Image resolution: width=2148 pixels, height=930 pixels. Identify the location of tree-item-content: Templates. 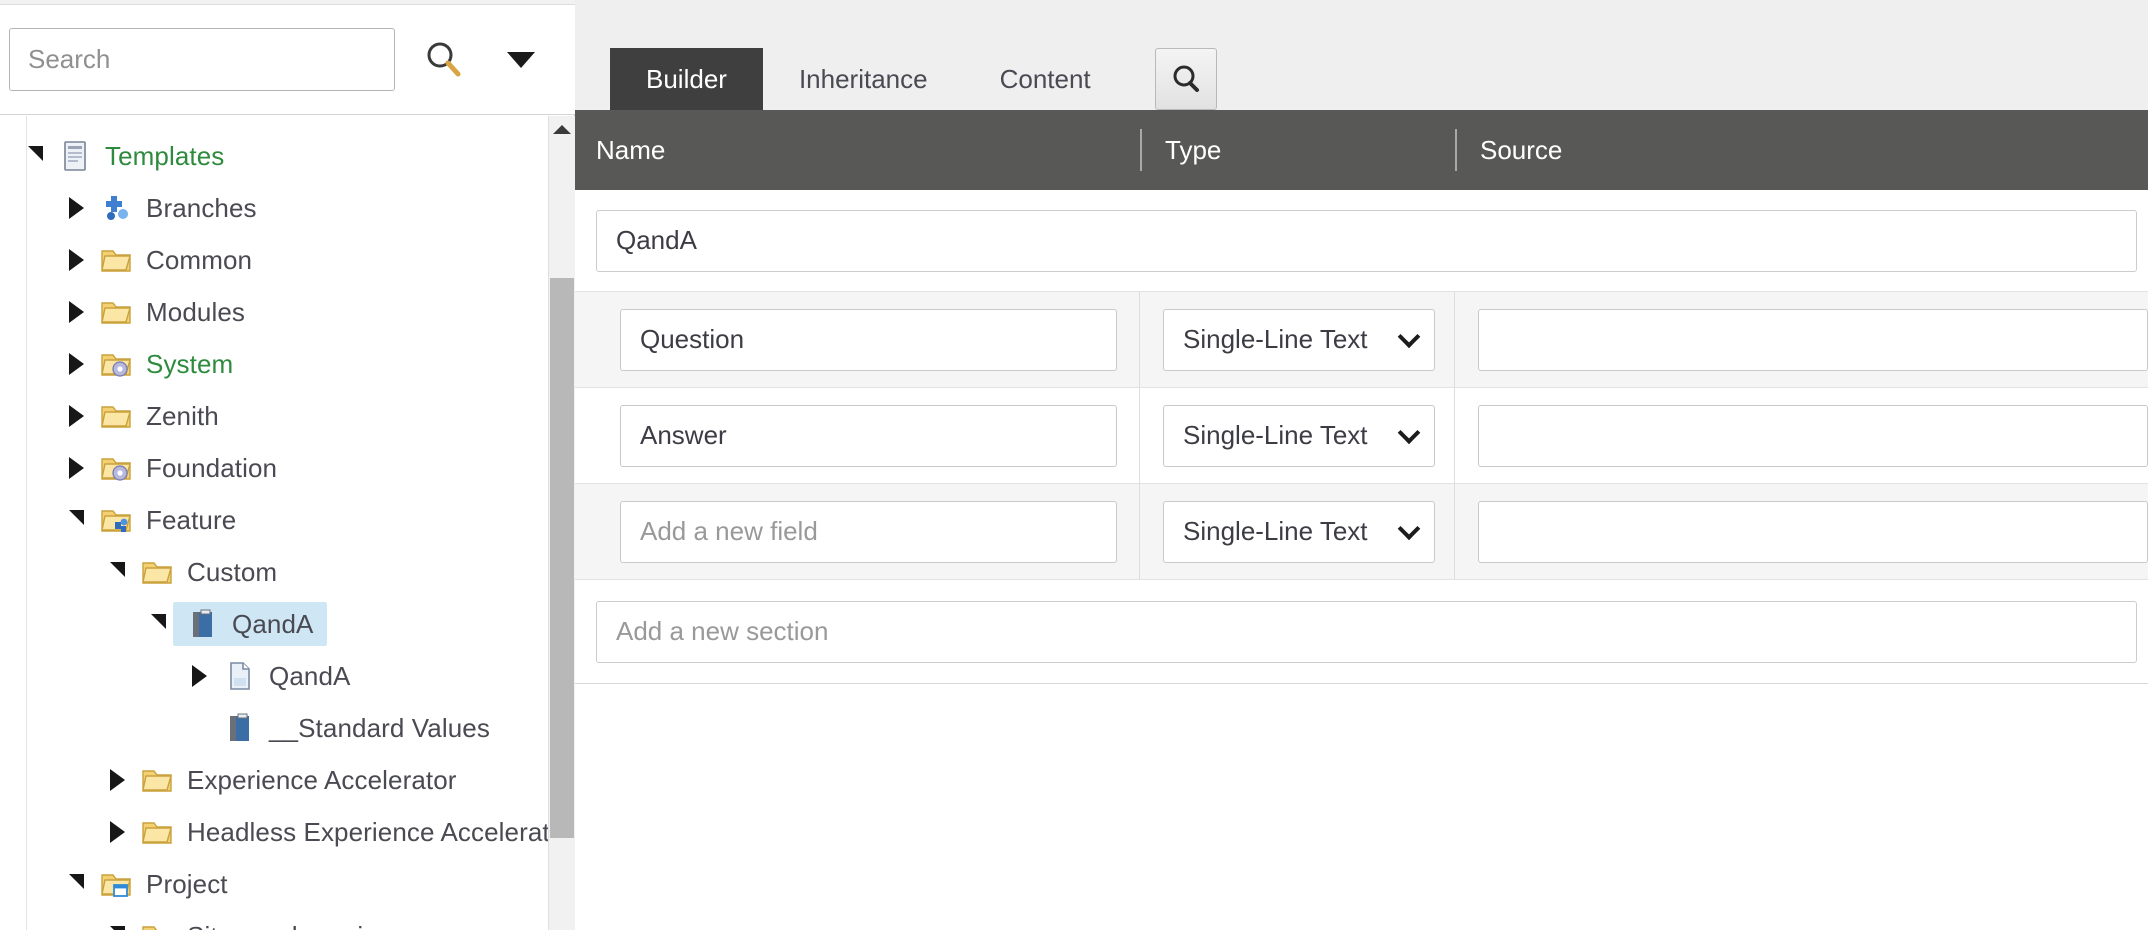
(137, 156).